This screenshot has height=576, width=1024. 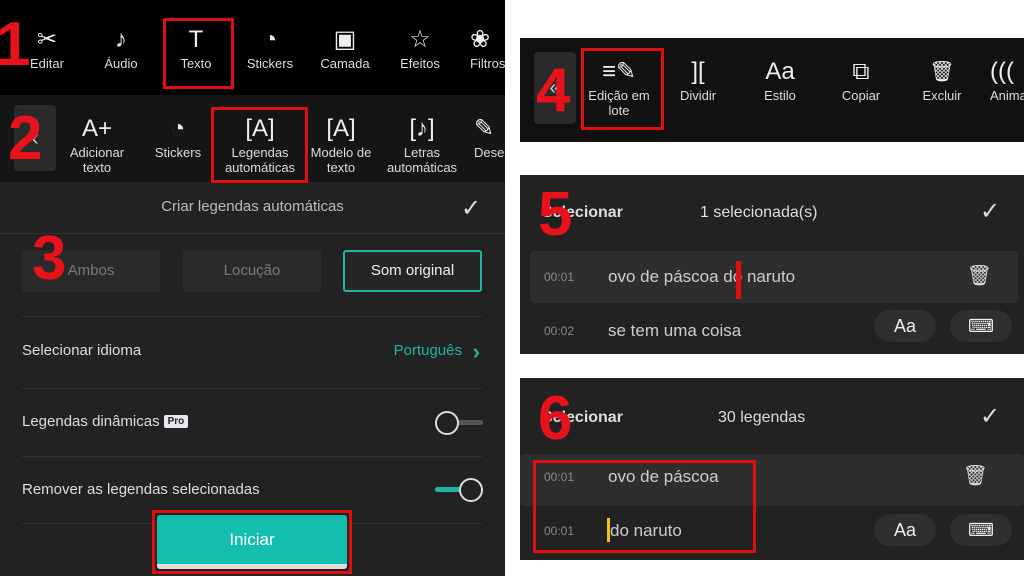 I want to click on tool-estilo: Aa Estilo, so click(x=780, y=80).